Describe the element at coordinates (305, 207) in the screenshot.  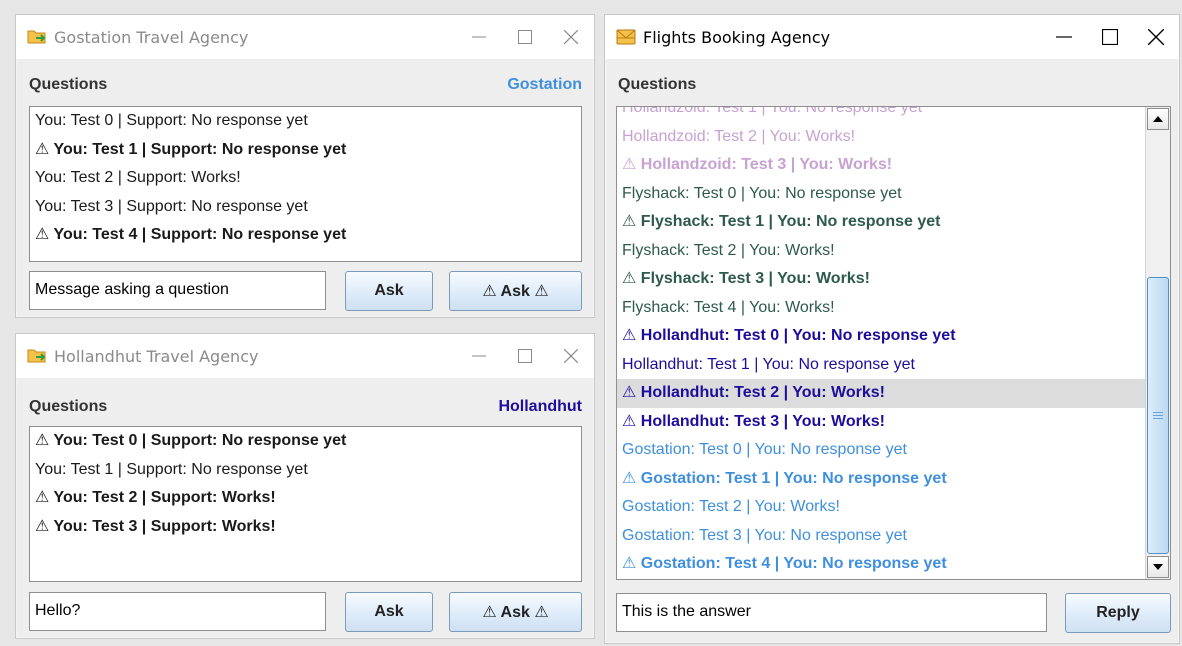
I see `list-item: You: Test 3 | Support: No response yet` at that location.